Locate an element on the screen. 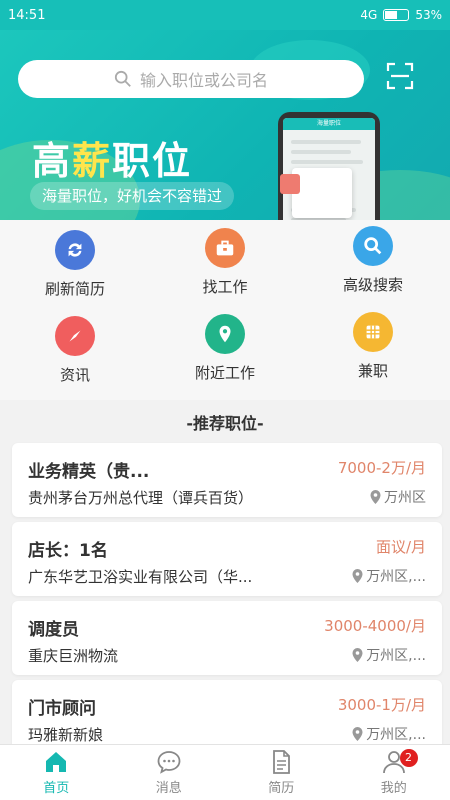 This screenshot has height=800, width=450. scan-icon is located at coordinates (400, 76).